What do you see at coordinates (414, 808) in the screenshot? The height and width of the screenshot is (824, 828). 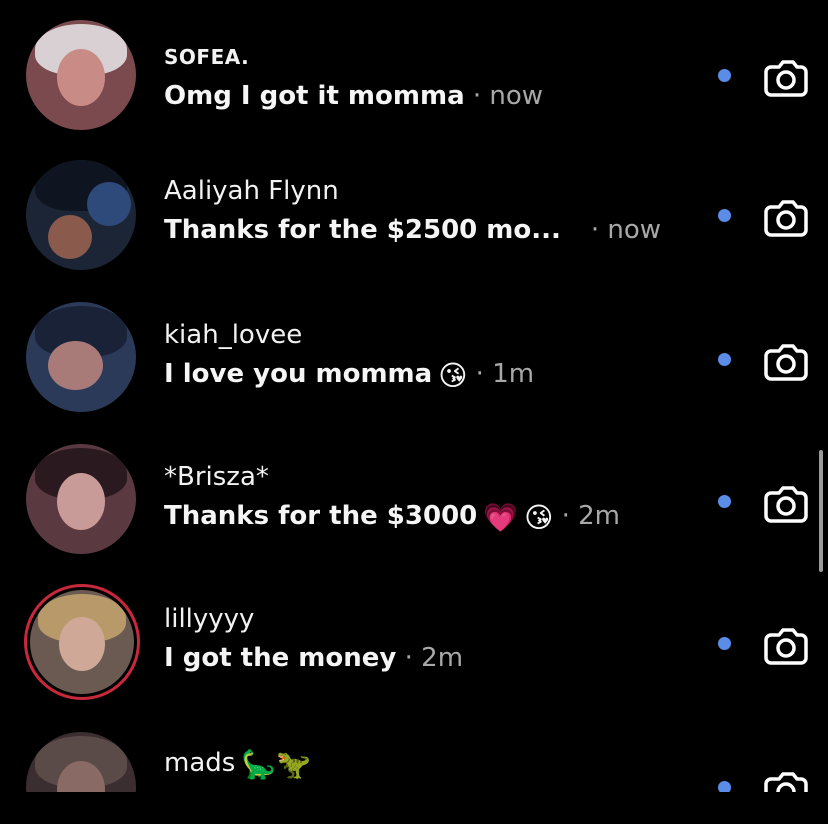 I see `bottom-edge` at bounding box center [414, 808].